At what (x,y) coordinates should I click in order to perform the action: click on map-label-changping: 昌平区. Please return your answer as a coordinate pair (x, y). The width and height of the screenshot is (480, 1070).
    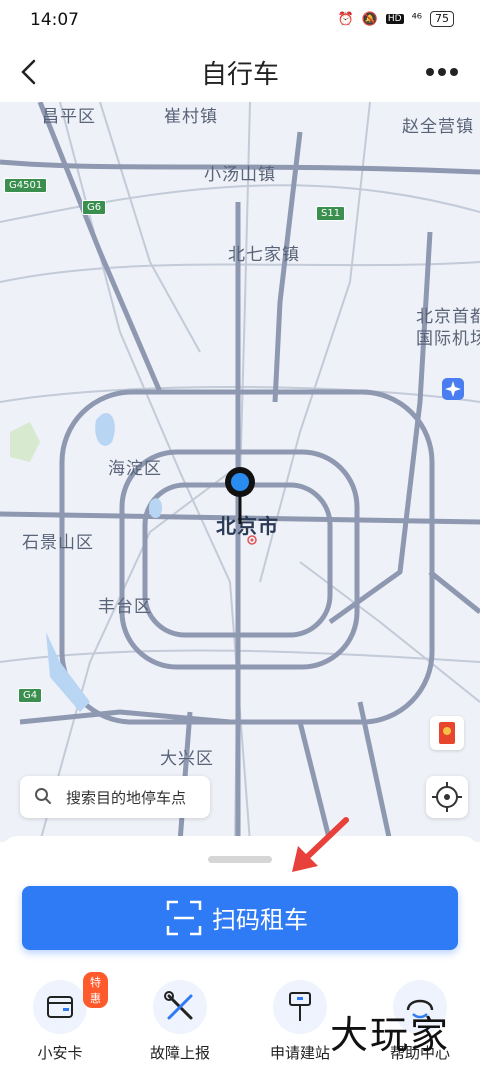
    Looking at the image, I should click on (69, 117).